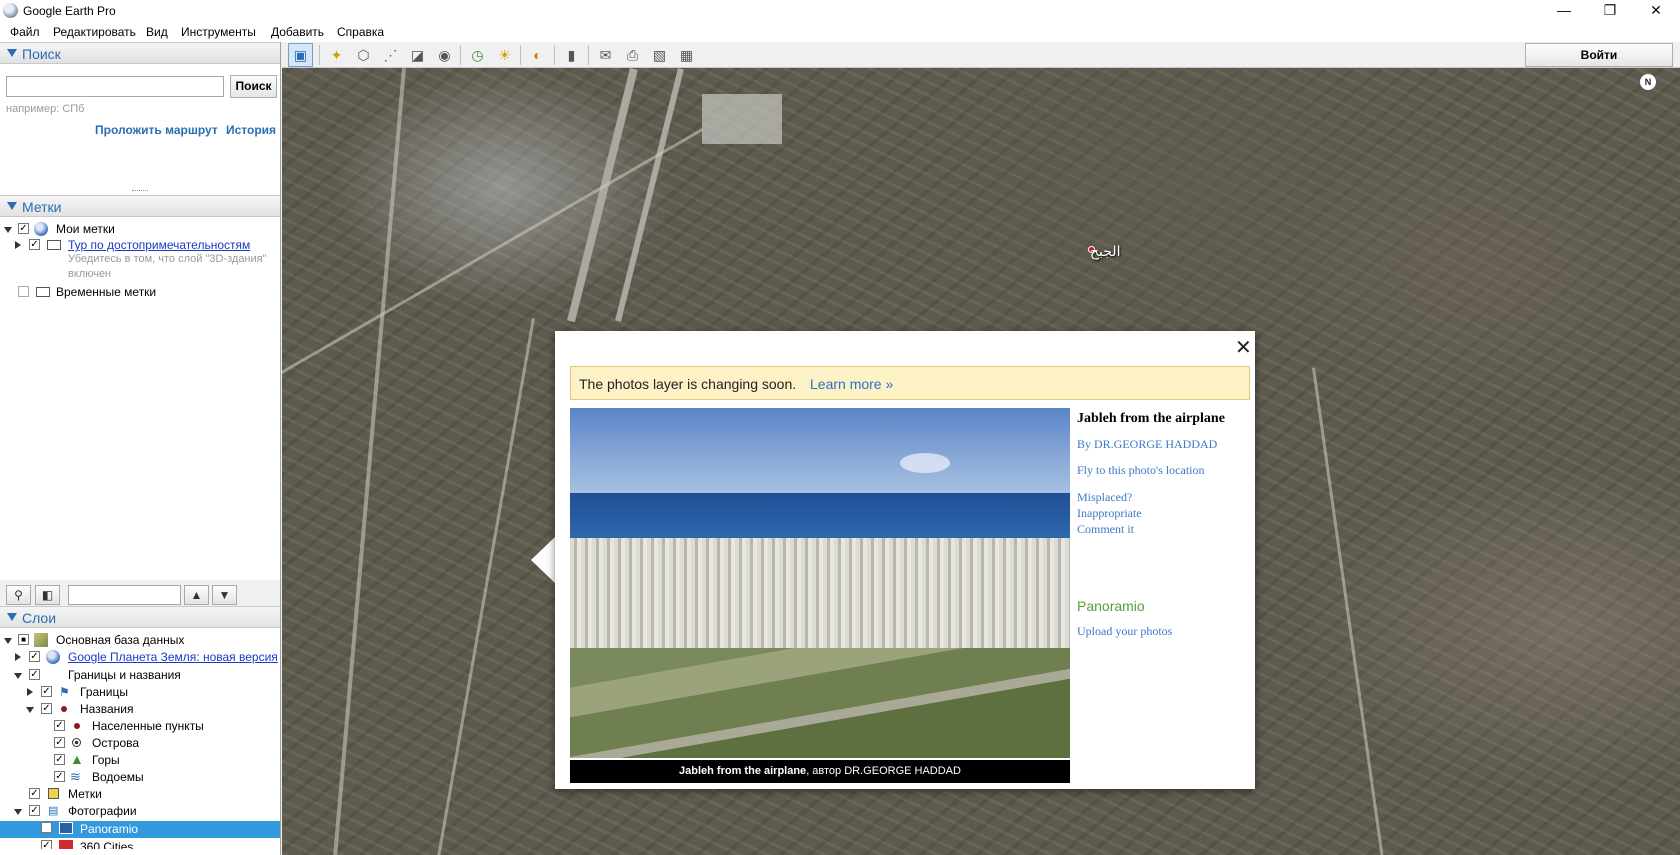 This screenshot has width=1680, height=855. What do you see at coordinates (1124, 631) in the screenshot?
I see `upload-photos-link: Upload your photos` at bounding box center [1124, 631].